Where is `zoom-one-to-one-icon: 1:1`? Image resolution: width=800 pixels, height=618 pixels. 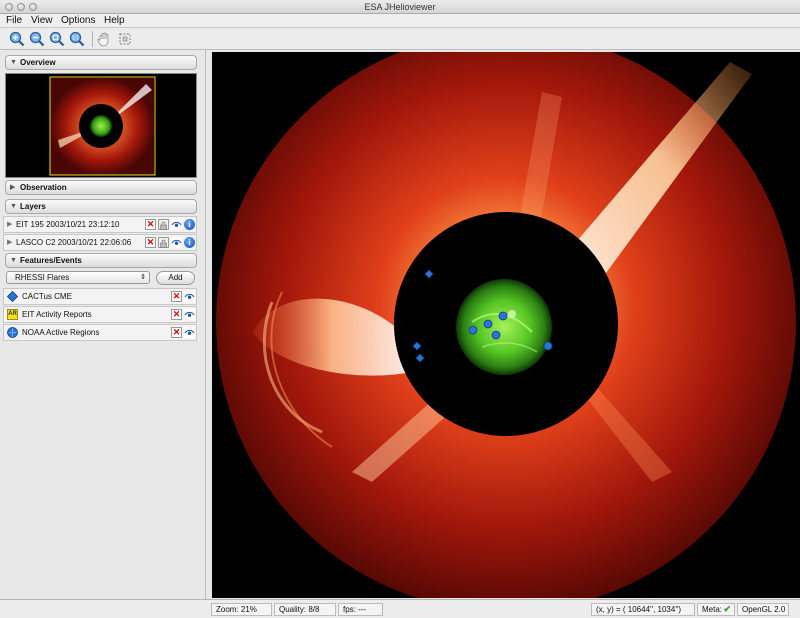
zoom-one-to-one-icon: 1:1 is located at coordinates (77, 39).